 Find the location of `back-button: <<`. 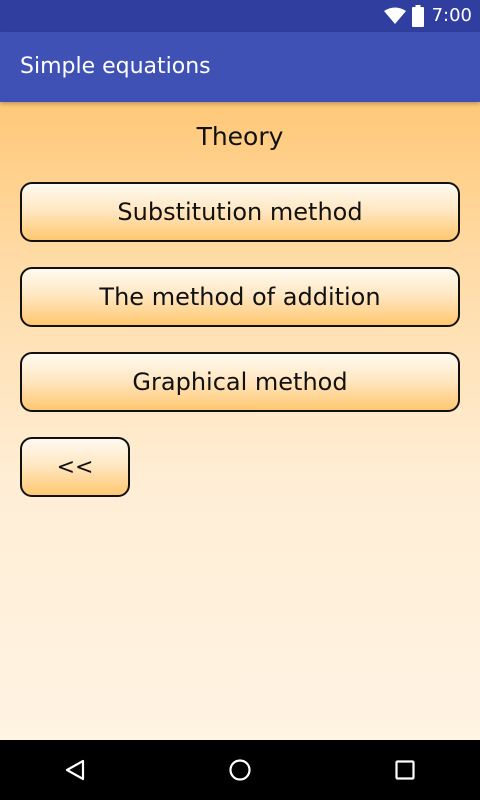

back-button: << is located at coordinates (75, 467).